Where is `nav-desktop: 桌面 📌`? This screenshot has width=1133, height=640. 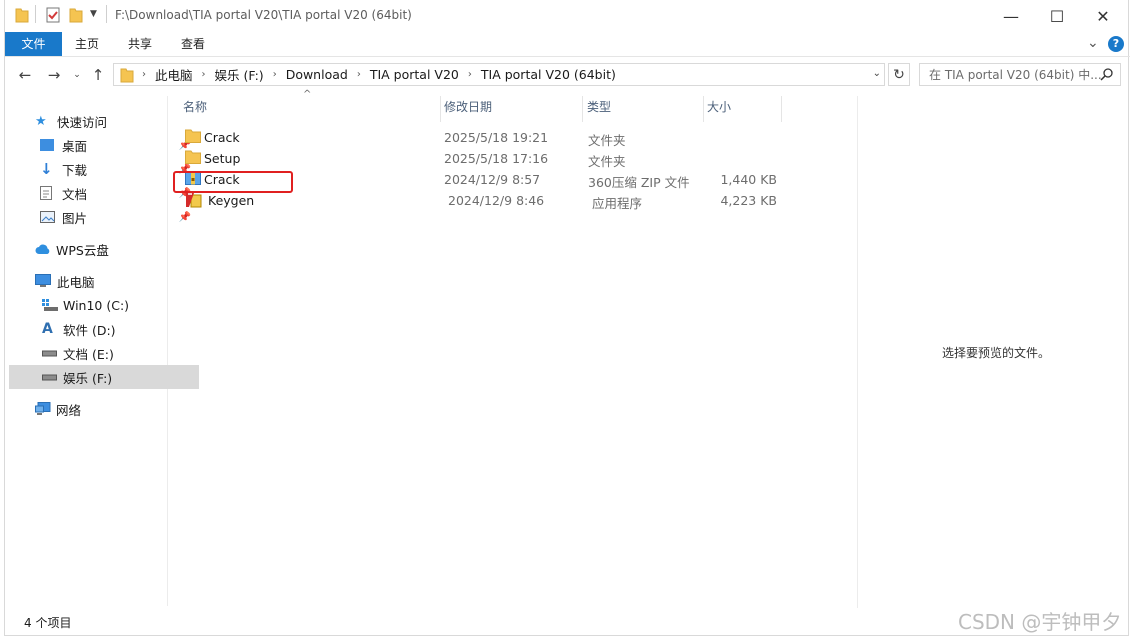 nav-desktop: 桌面 📌 is located at coordinates (103, 145).